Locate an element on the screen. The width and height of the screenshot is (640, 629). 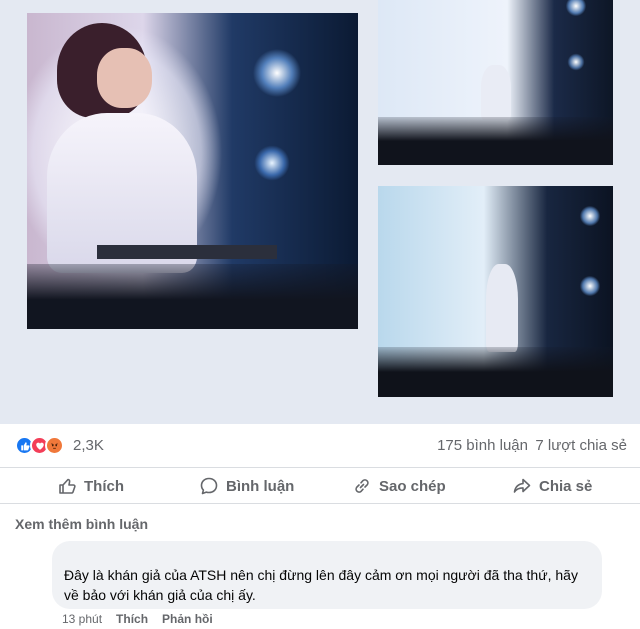
comment-bubble-icon is located at coordinates (209, 486).